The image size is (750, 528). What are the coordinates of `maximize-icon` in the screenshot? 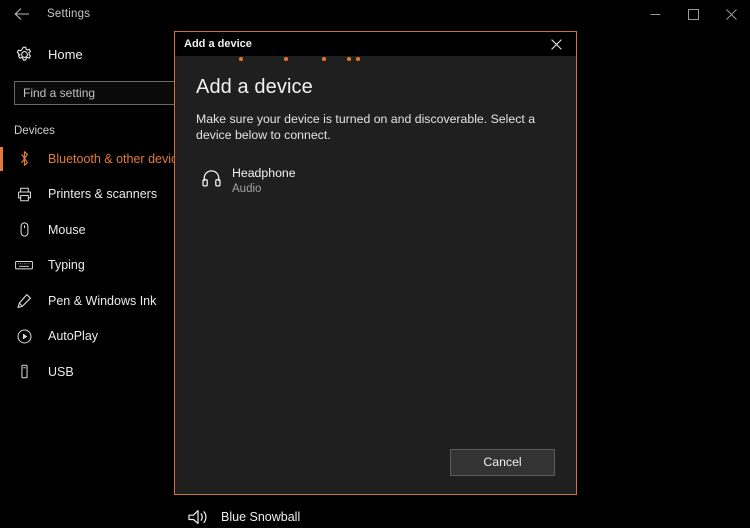 It's located at (693, 14).